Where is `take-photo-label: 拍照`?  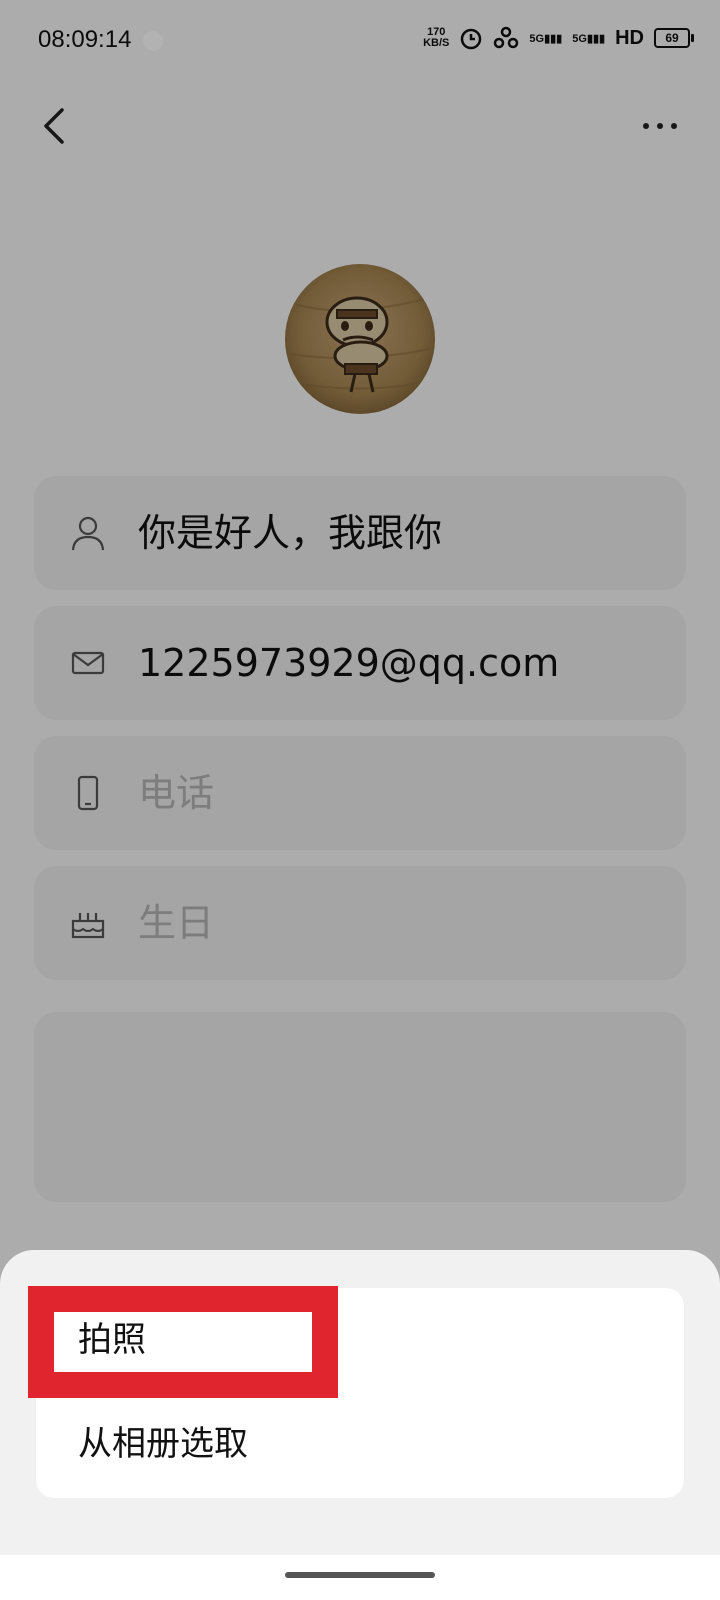
take-photo-label: 拍照 is located at coordinates (112, 1340).